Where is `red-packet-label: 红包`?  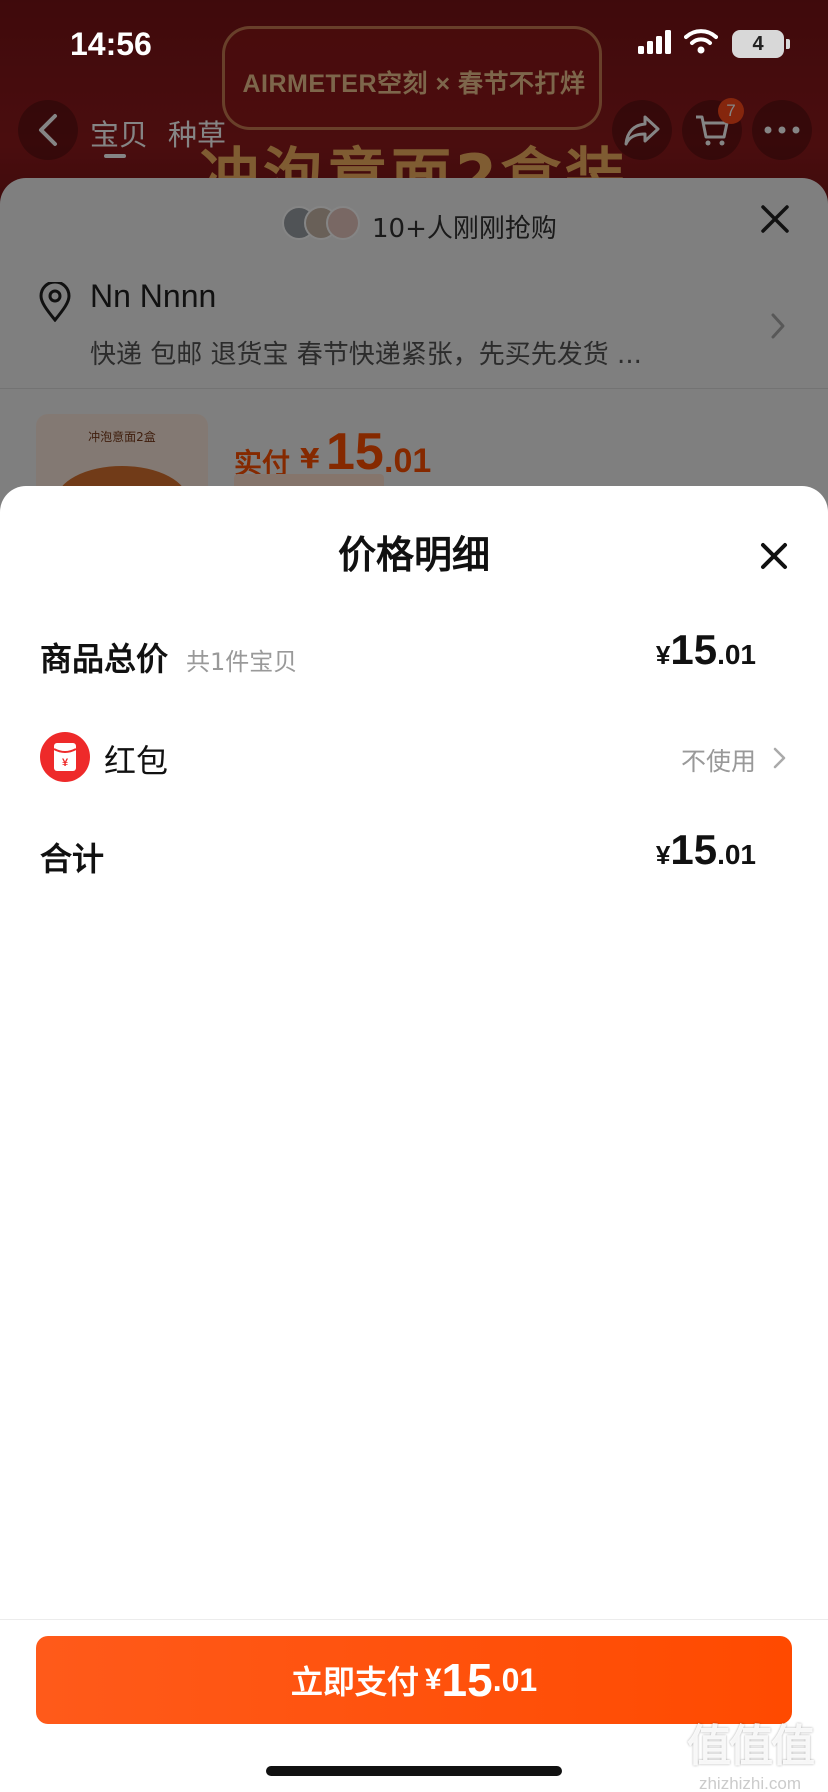
red-packet-label: 红包 is located at coordinates (136, 761).